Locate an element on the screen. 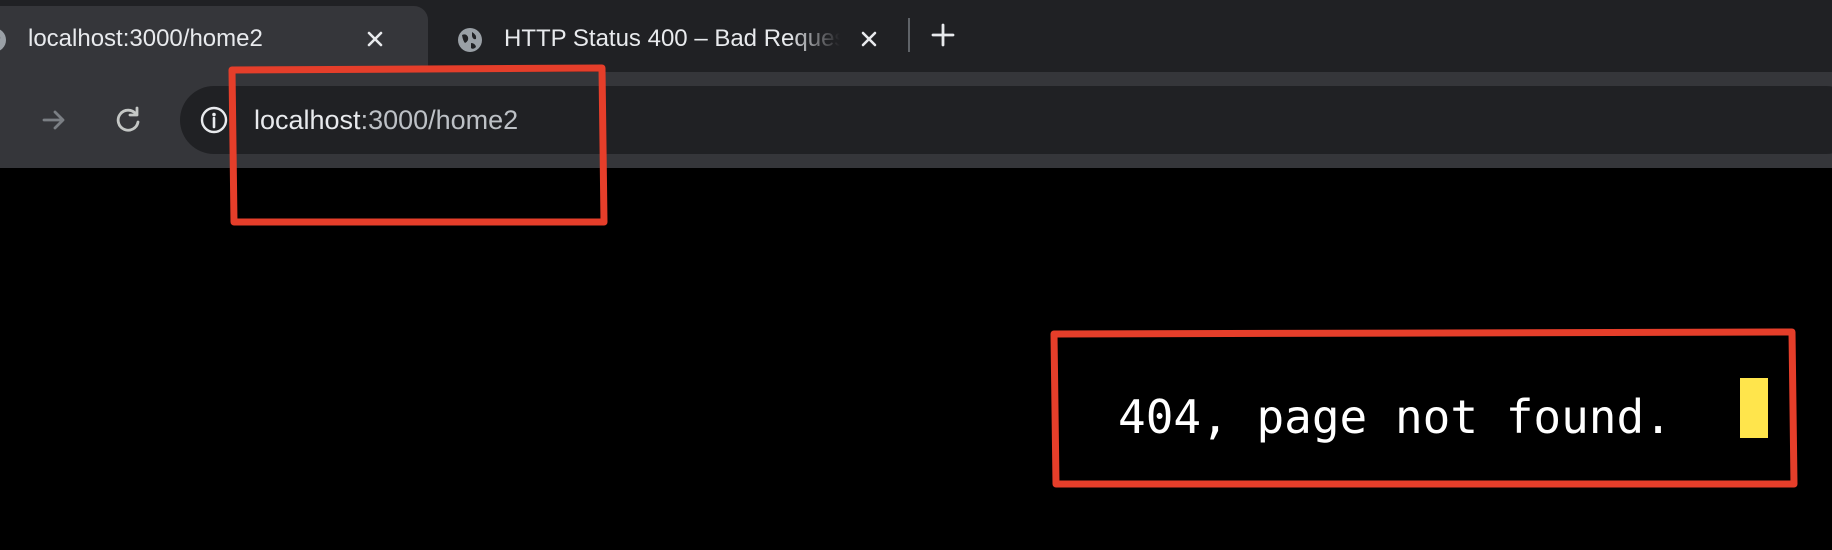  error-message: 404, page not found. is located at coordinates (1395, 417).